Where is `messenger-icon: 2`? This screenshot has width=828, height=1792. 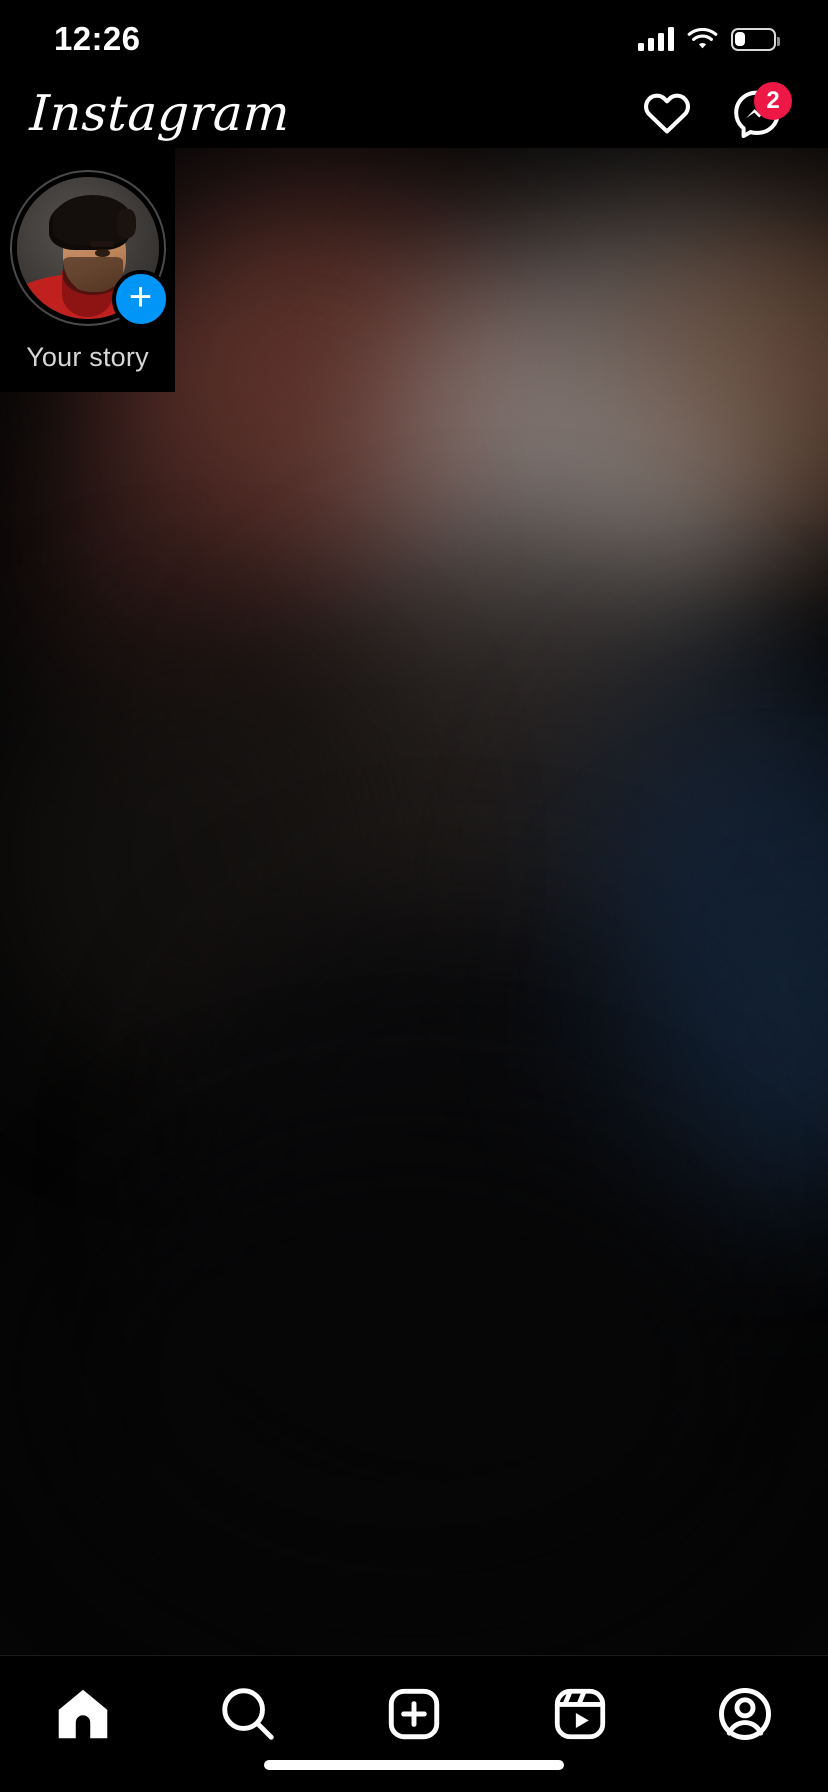 messenger-icon: 2 is located at coordinates (761, 111).